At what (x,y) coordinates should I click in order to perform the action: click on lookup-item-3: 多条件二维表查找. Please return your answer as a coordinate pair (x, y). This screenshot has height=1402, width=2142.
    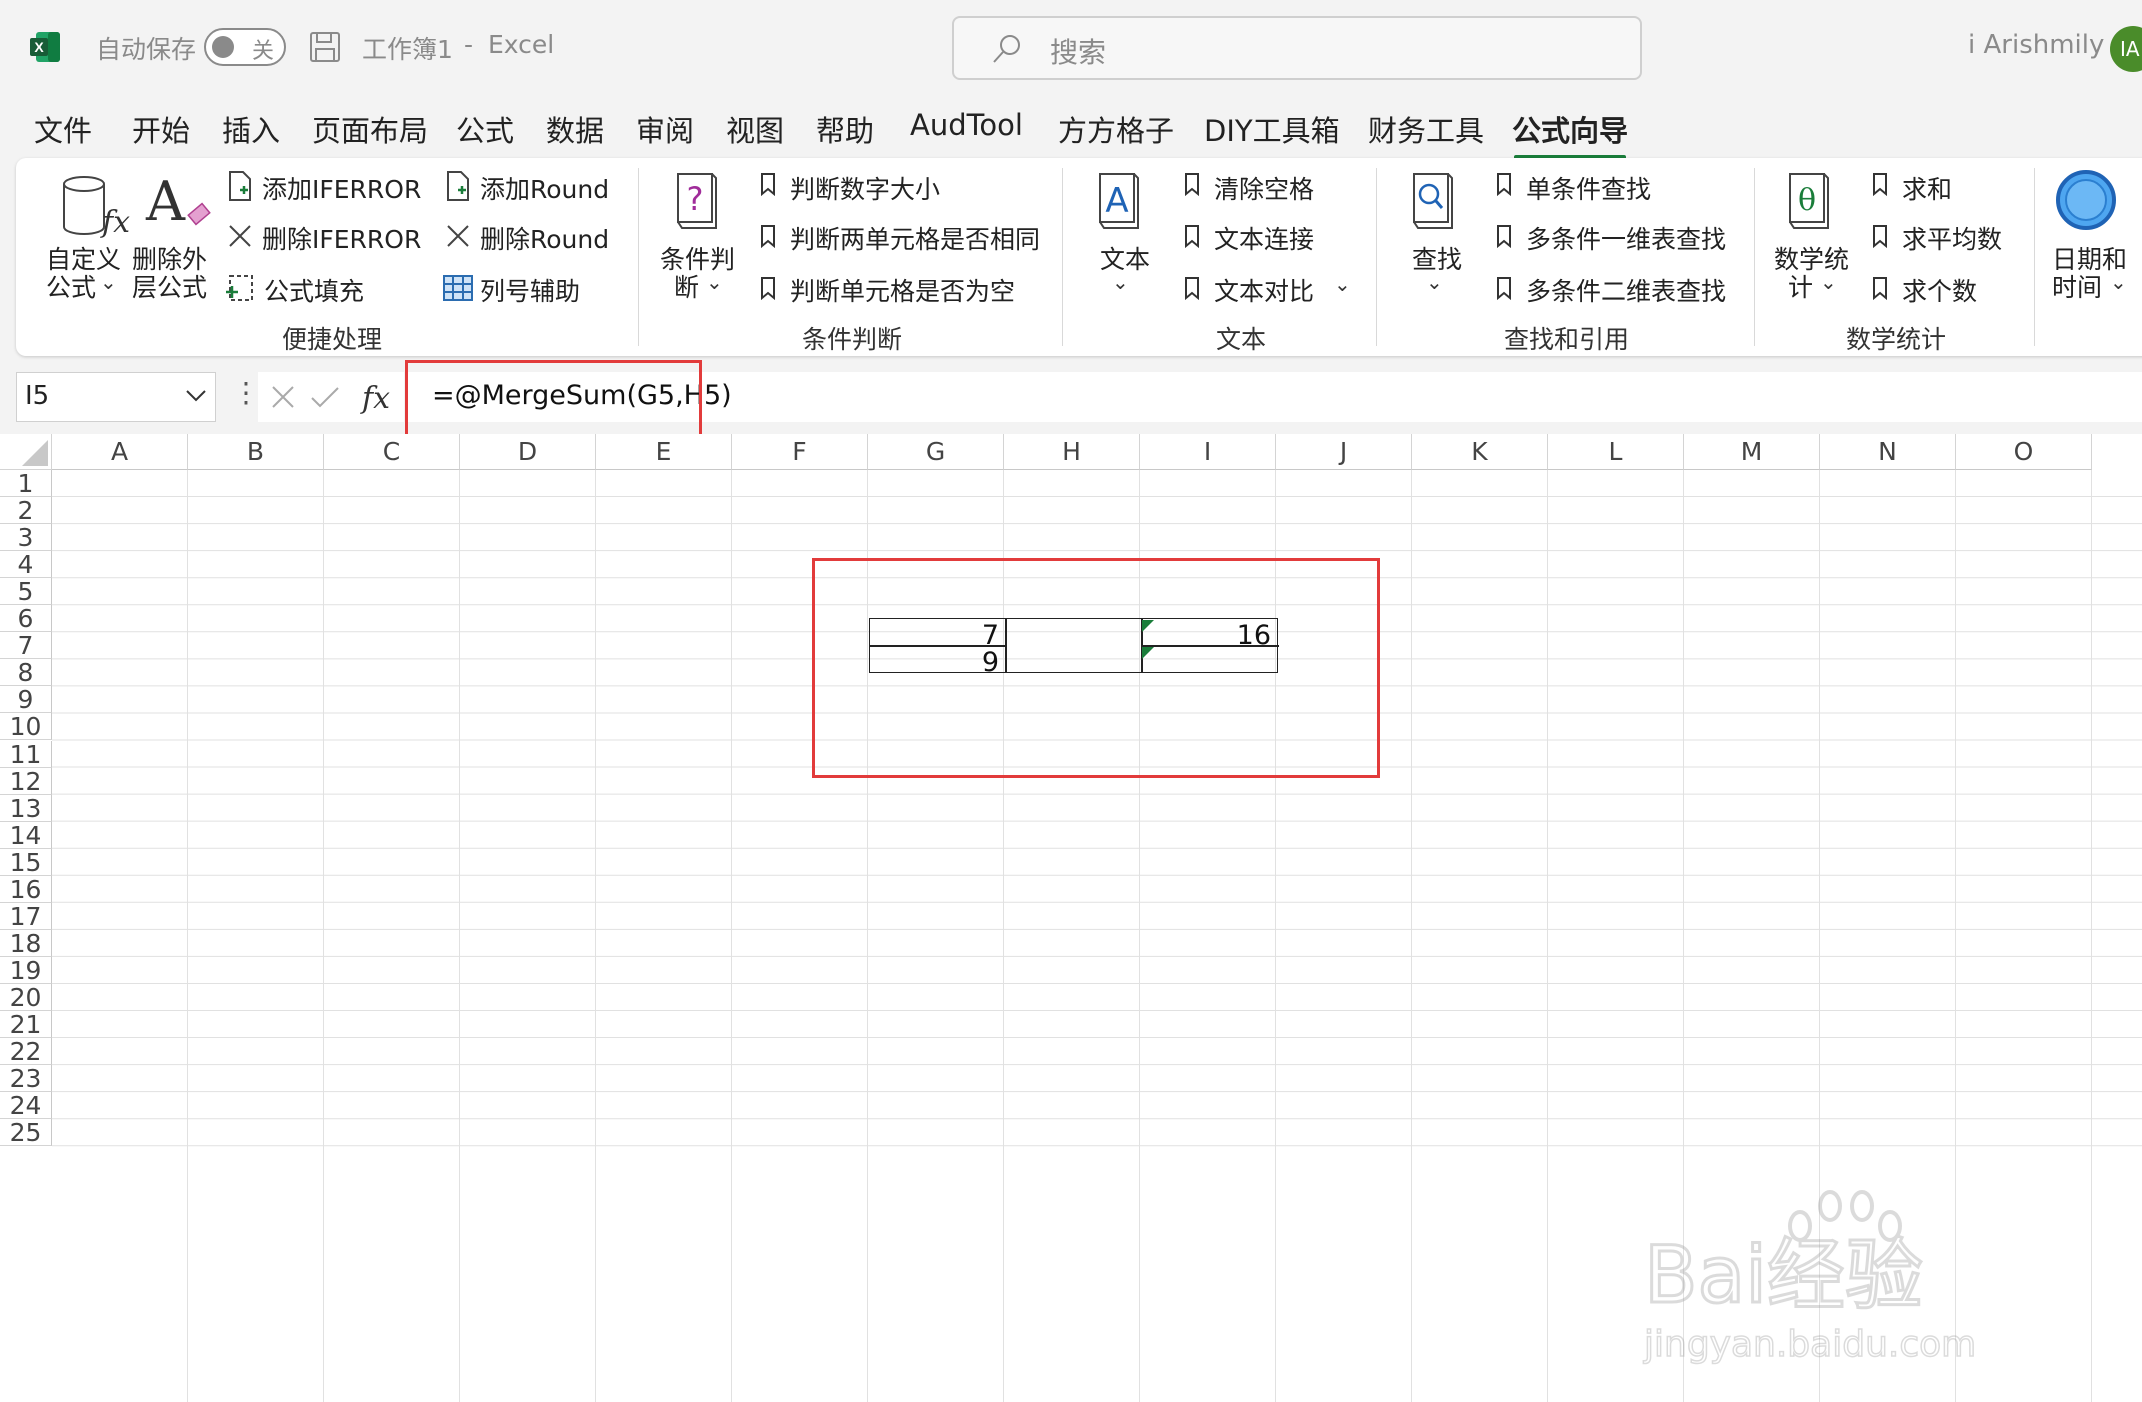
    Looking at the image, I should click on (1626, 291).